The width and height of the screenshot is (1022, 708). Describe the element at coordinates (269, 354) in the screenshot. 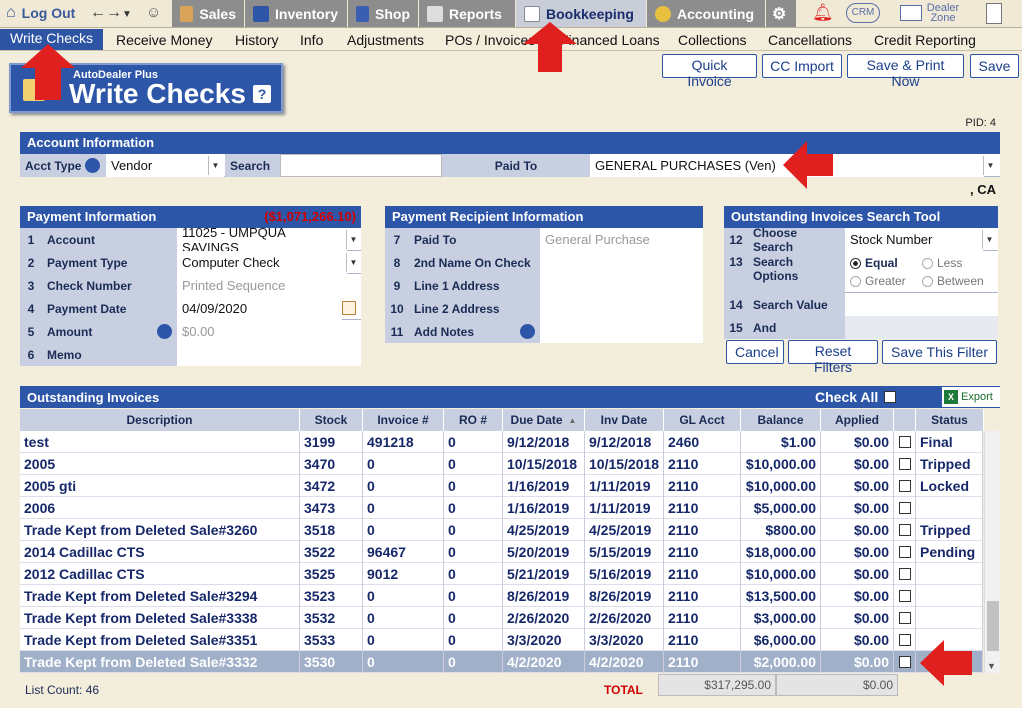

I see `memo-field` at that location.